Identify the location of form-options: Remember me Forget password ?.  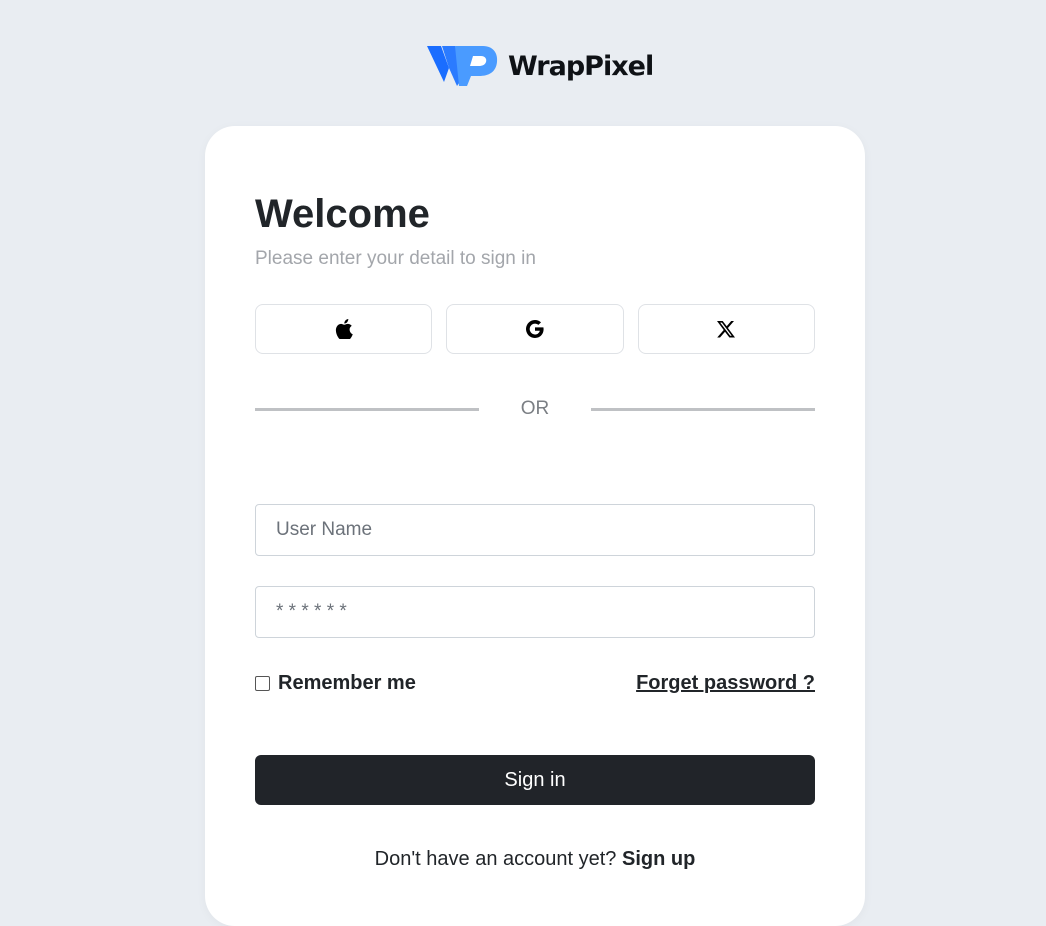
(535, 685).